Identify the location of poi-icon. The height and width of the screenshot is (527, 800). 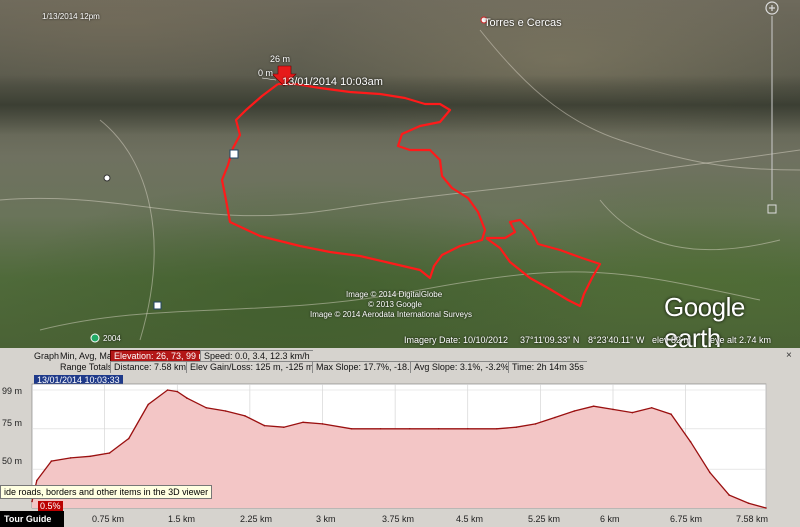
(234, 154).